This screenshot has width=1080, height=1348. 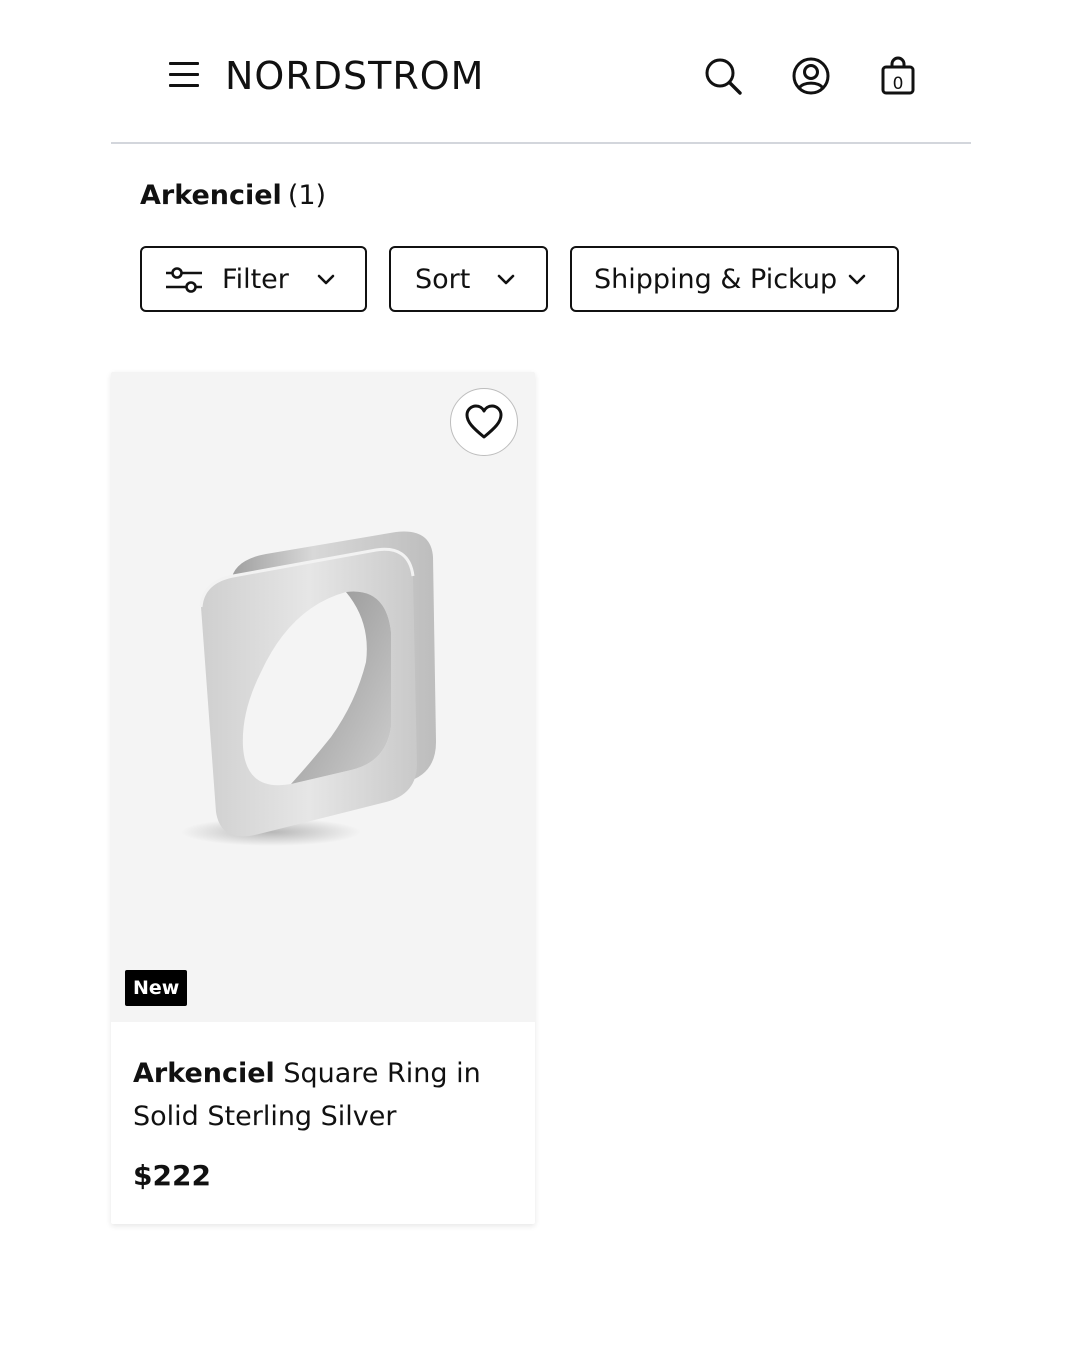 What do you see at coordinates (204, 1073) in the screenshot?
I see `product-brand: Arkenciel` at bounding box center [204, 1073].